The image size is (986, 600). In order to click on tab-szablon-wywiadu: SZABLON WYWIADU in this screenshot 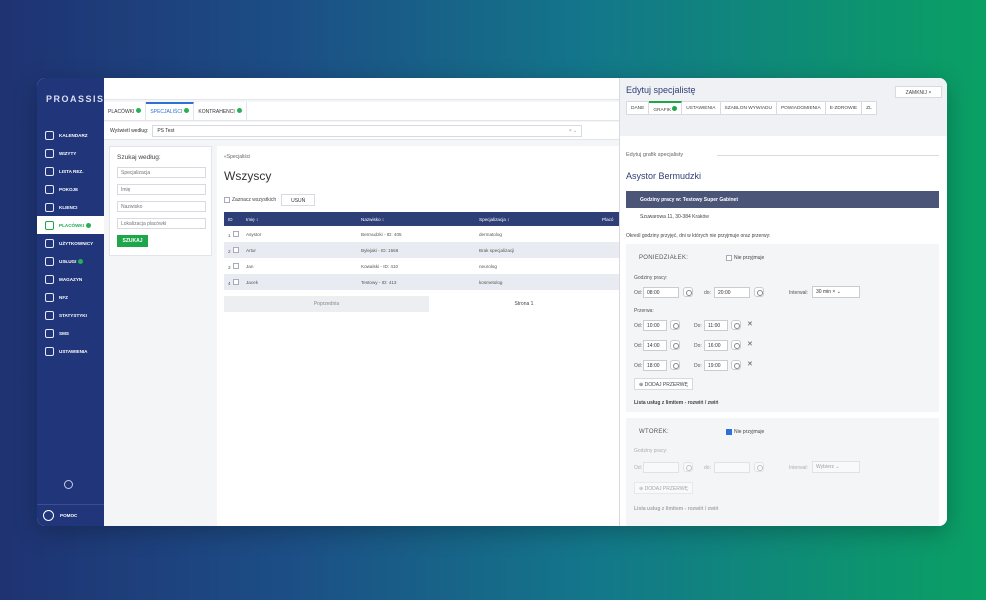, I will do `click(748, 108)`.